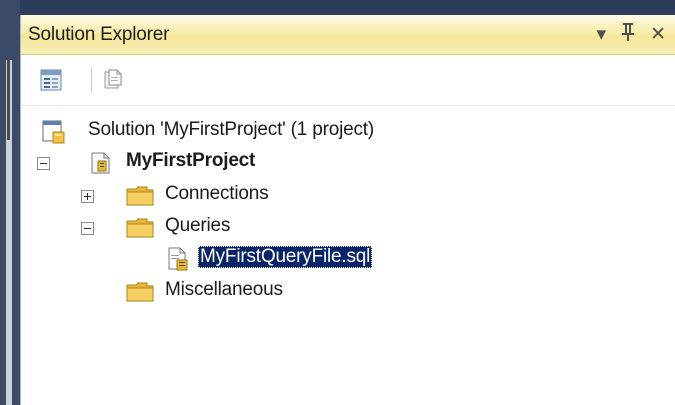 This screenshot has width=675, height=405. I want to click on left-dock-edge, so click(10, 202).